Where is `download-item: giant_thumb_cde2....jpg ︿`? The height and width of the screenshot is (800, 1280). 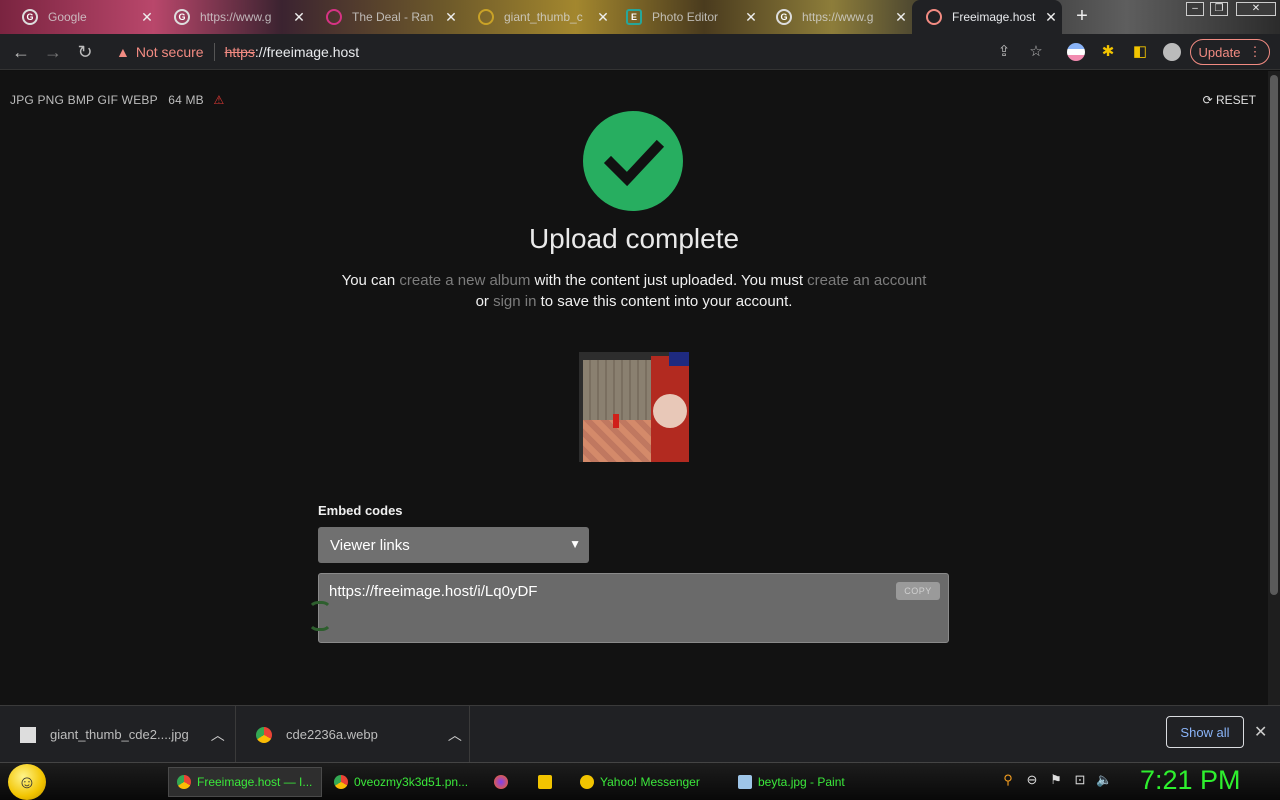
download-item: giant_thumb_cde2....jpg ︿ is located at coordinates (118, 734).